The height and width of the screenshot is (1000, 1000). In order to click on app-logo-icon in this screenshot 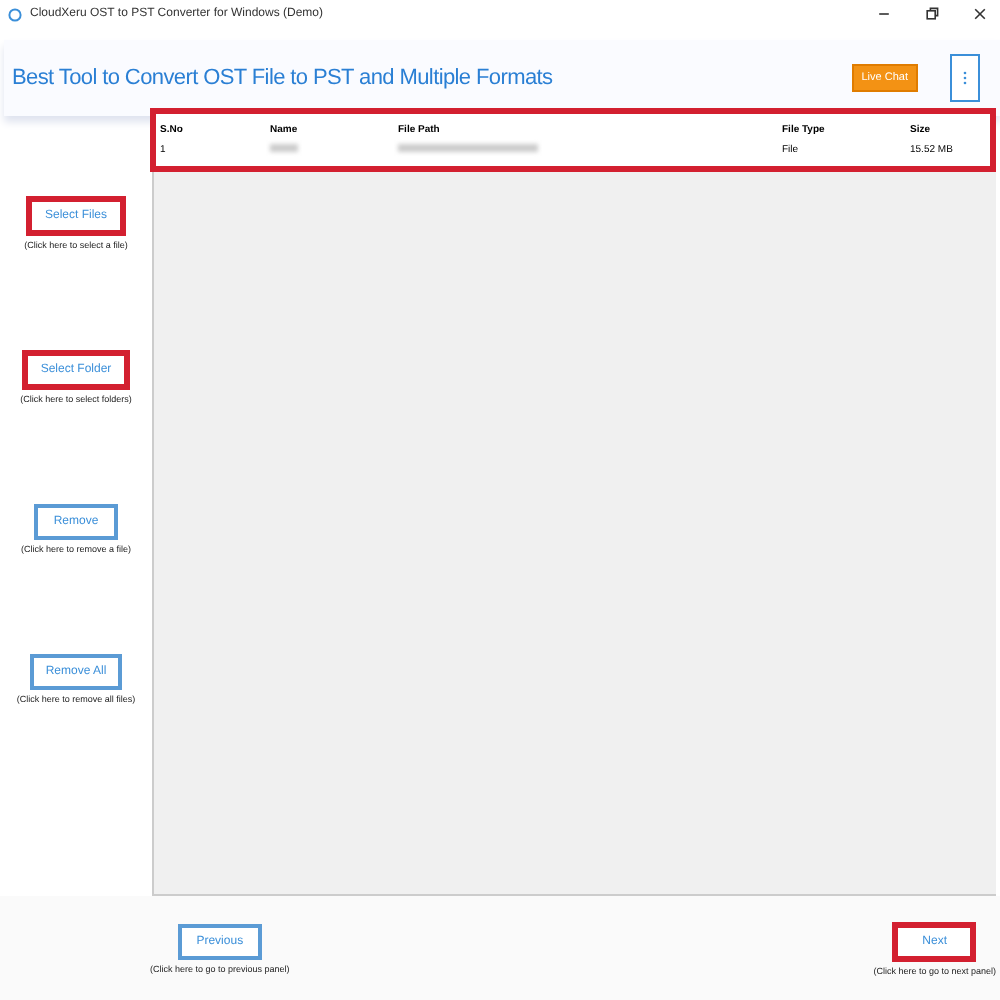, I will do `click(15, 14)`.